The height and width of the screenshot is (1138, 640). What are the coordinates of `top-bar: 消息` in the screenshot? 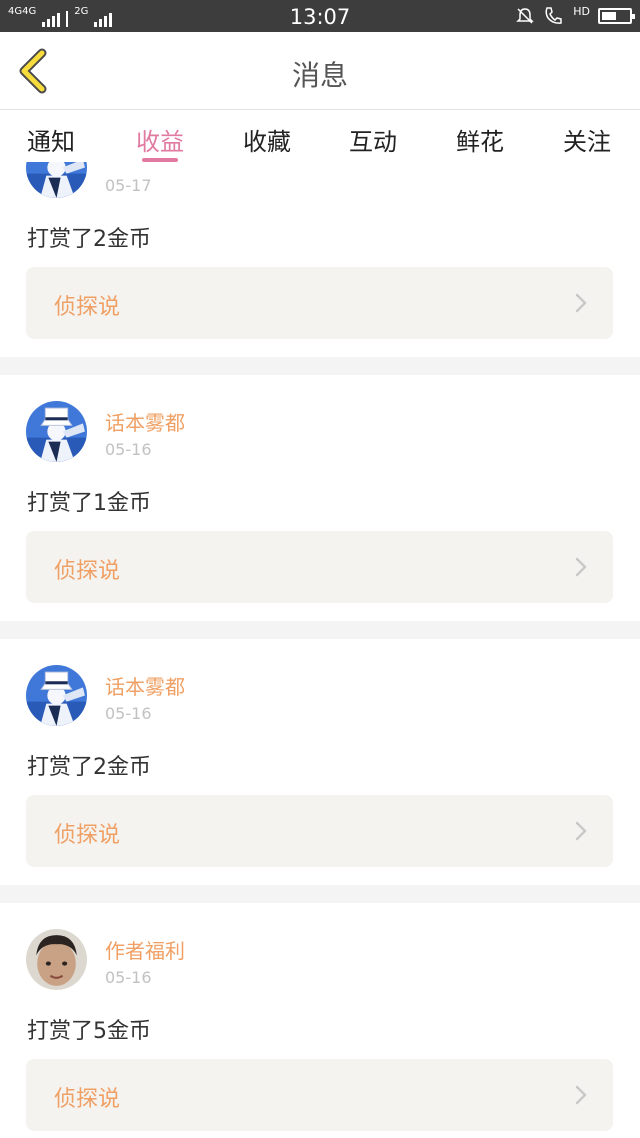 It's located at (320, 71).